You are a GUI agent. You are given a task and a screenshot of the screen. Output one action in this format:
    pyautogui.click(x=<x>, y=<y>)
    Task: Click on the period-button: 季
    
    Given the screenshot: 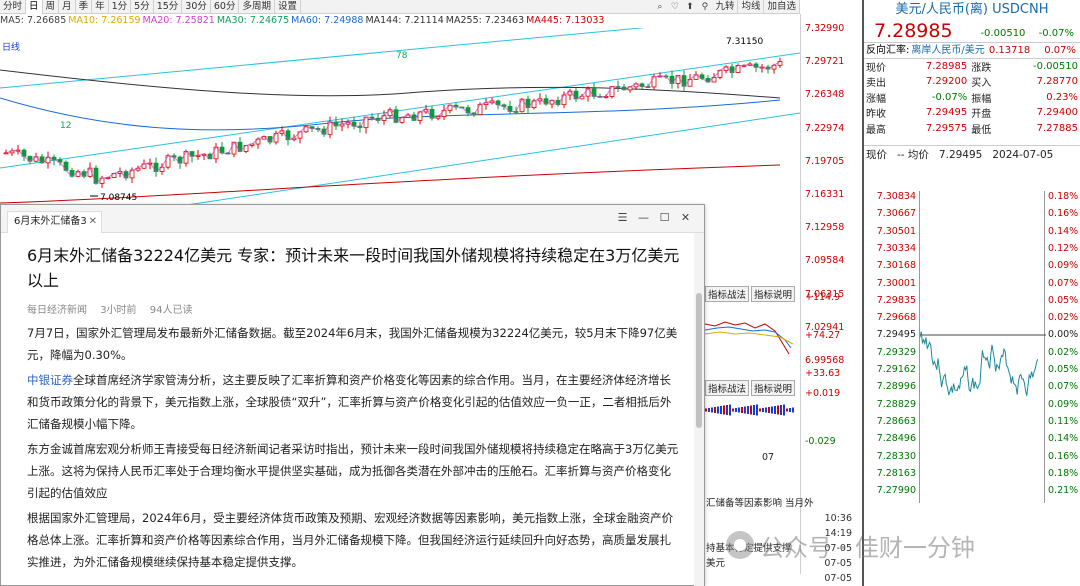 What is the action you would take?
    pyautogui.click(x=84, y=7)
    